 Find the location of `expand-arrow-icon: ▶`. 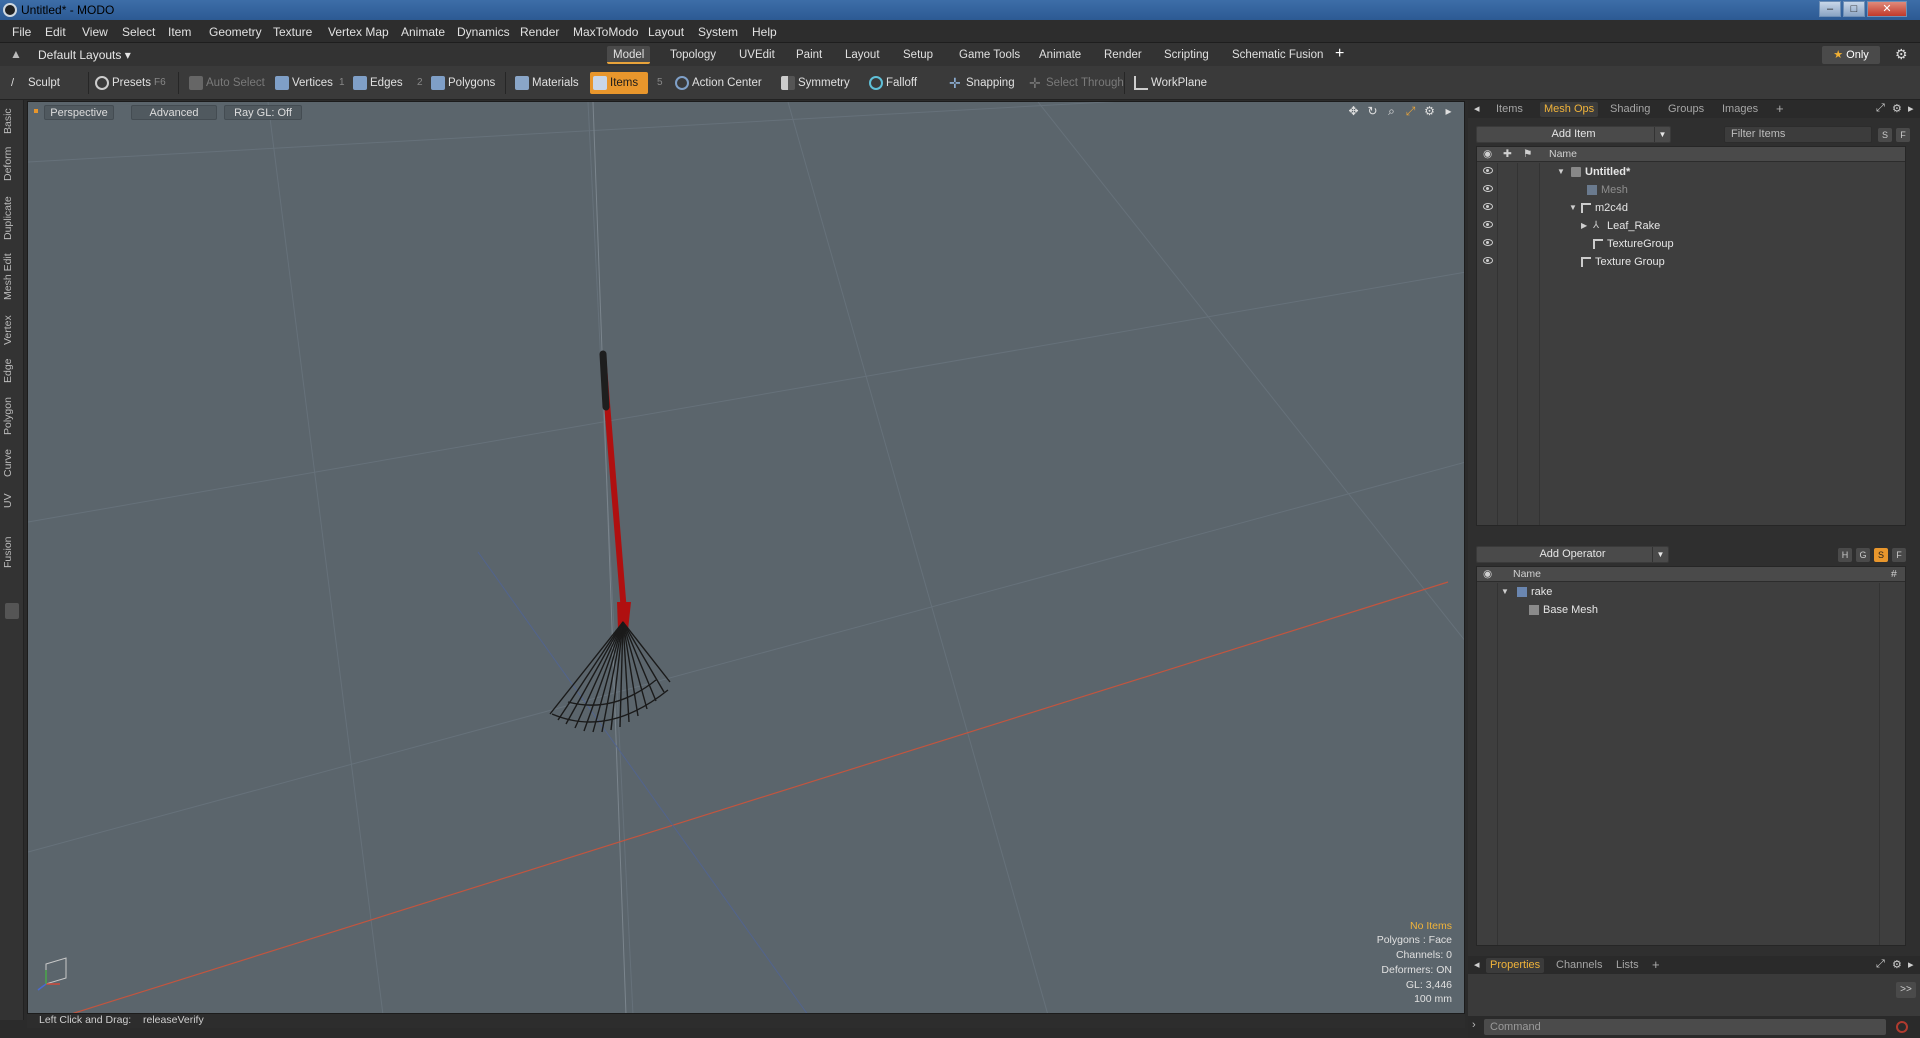

expand-arrow-icon: ▶ is located at coordinates (1584, 226).